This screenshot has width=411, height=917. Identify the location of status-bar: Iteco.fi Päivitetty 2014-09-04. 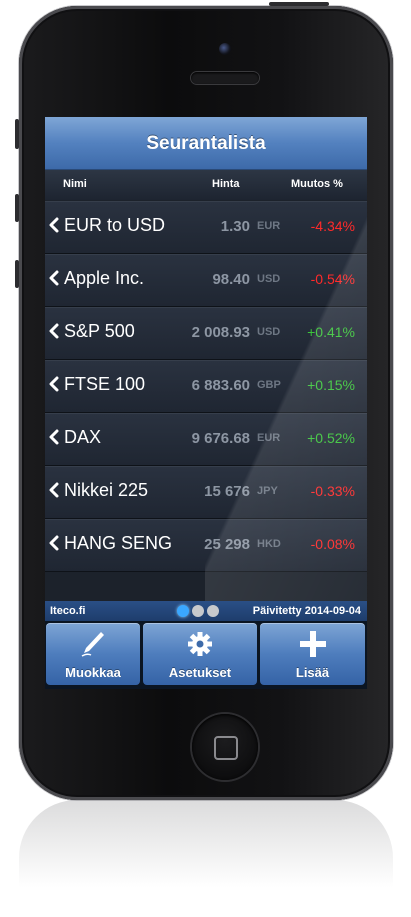
(206, 611).